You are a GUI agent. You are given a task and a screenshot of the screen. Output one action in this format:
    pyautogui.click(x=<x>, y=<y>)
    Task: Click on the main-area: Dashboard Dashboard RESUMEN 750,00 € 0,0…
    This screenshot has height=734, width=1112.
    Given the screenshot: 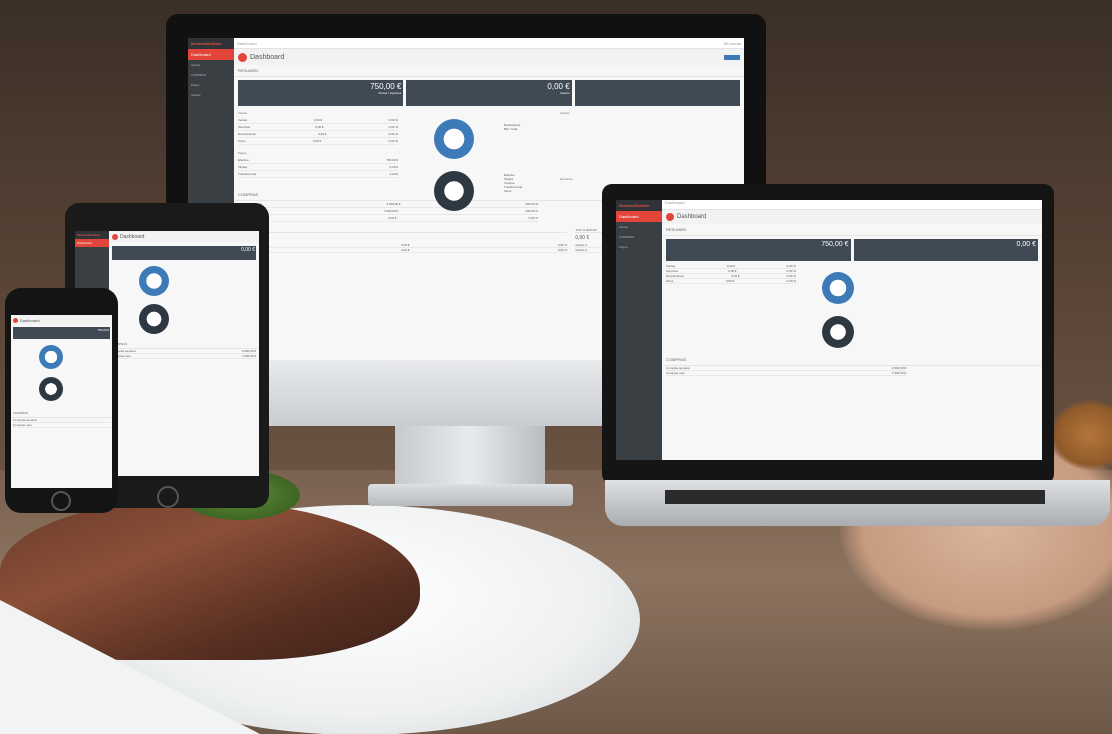 What is the action you would take?
    pyautogui.click(x=852, y=330)
    